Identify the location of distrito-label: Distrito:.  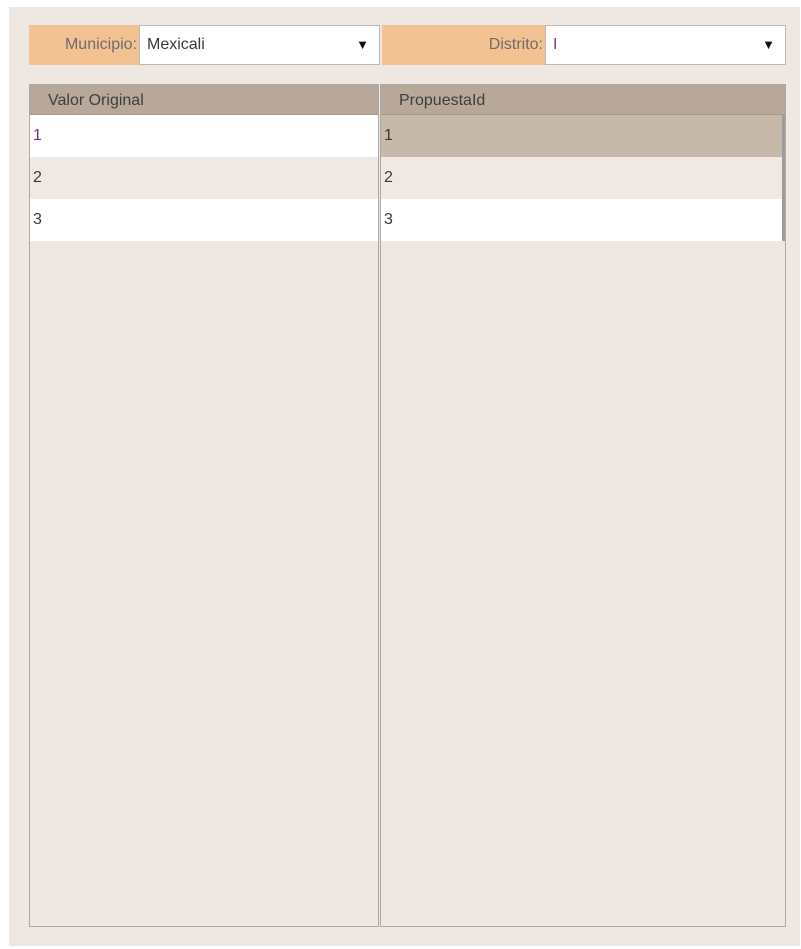
(463, 45).